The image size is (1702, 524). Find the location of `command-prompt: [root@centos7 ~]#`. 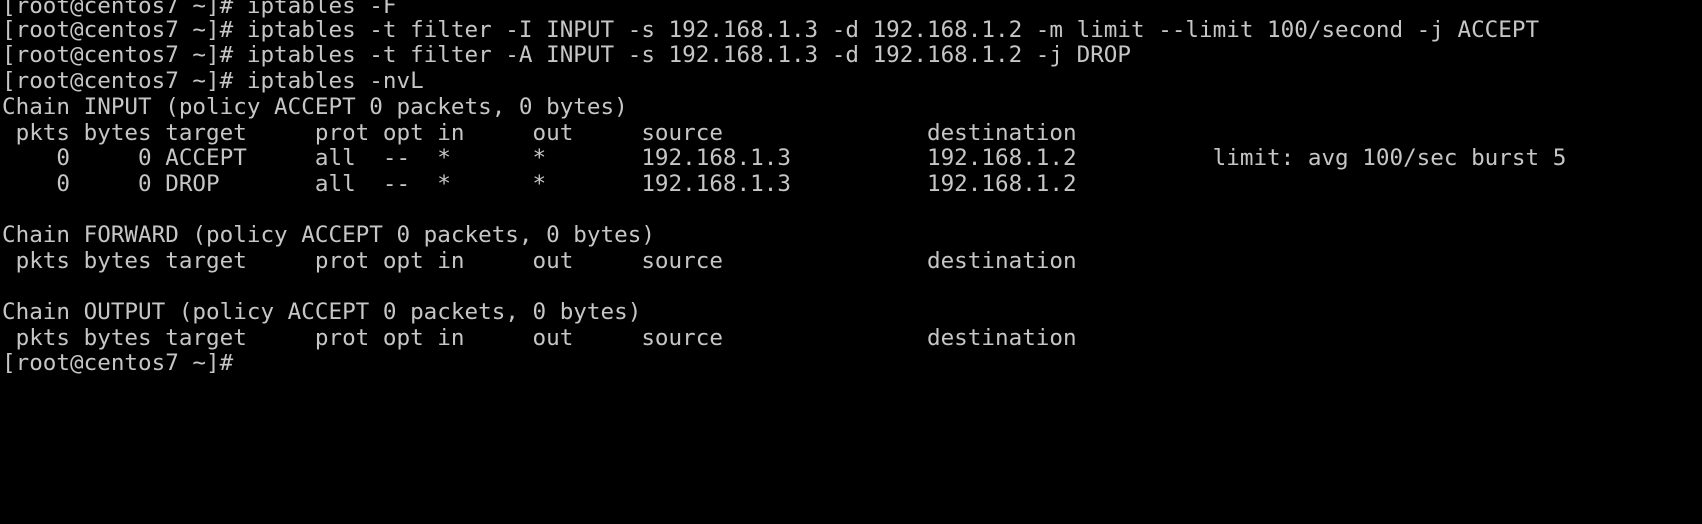

command-prompt: [root@centos7 ~]# is located at coordinates (117, 363).